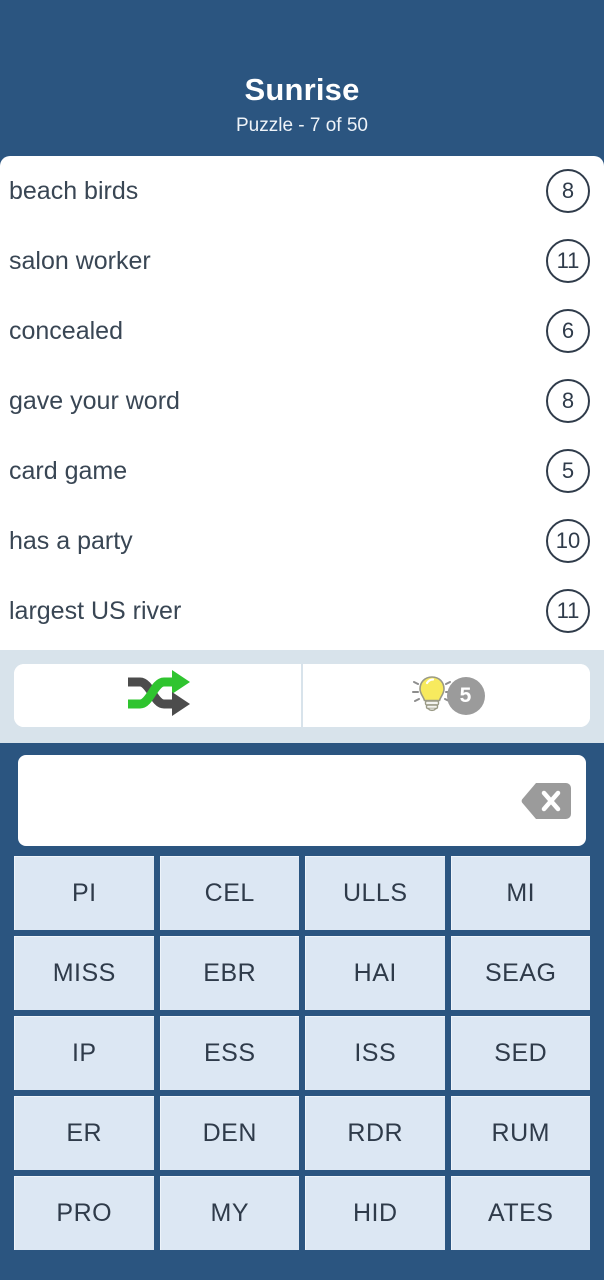  What do you see at coordinates (84, 1053) in the screenshot?
I see `letter-tile: IP` at bounding box center [84, 1053].